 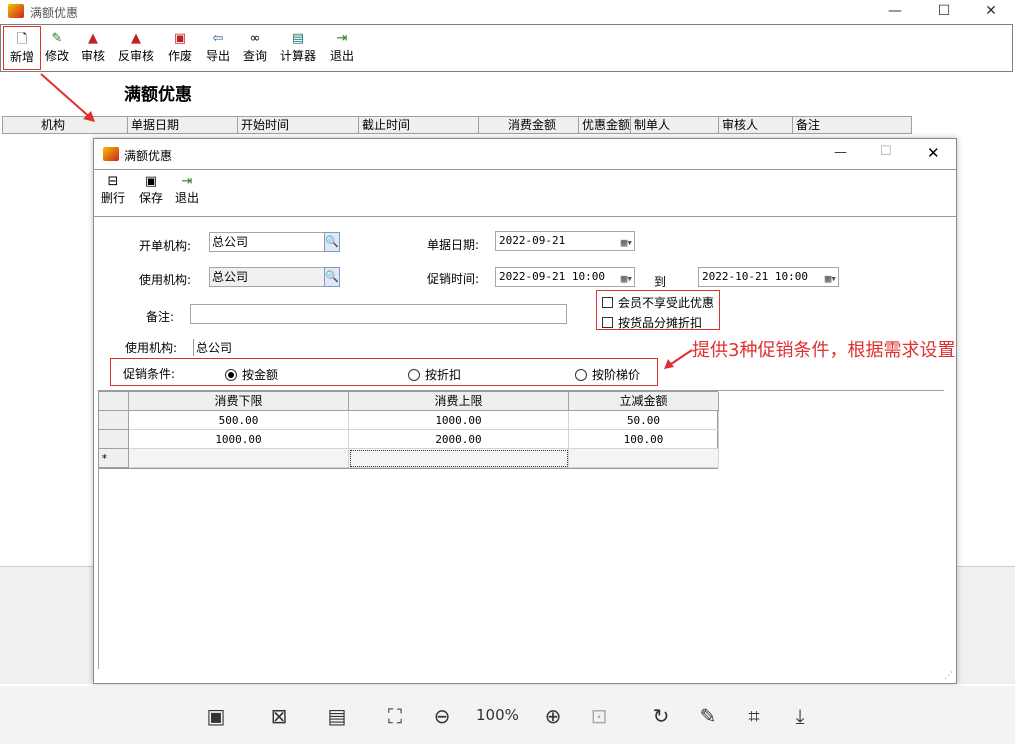 I want to click on dialog-minimize-button: —, so click(x=840, y=152).